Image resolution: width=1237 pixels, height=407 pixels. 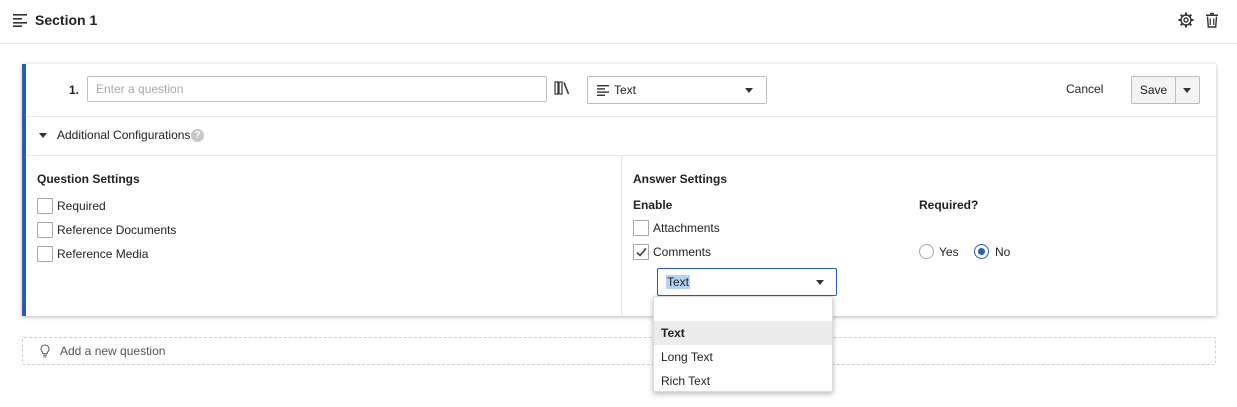 I want to click on save-button-group: Save, so click(x=1165, y=90).